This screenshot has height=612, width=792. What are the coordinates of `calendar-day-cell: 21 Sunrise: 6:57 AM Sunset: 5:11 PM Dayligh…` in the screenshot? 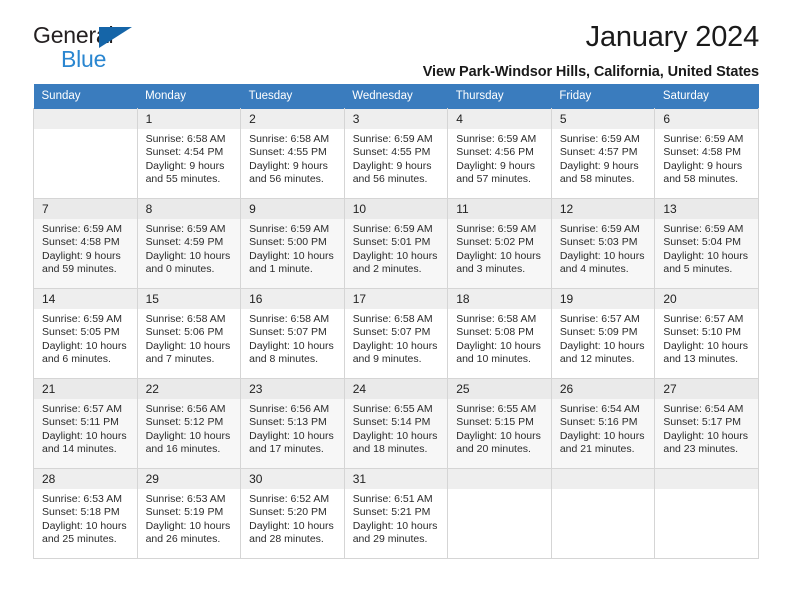 It's located at (85, 423).